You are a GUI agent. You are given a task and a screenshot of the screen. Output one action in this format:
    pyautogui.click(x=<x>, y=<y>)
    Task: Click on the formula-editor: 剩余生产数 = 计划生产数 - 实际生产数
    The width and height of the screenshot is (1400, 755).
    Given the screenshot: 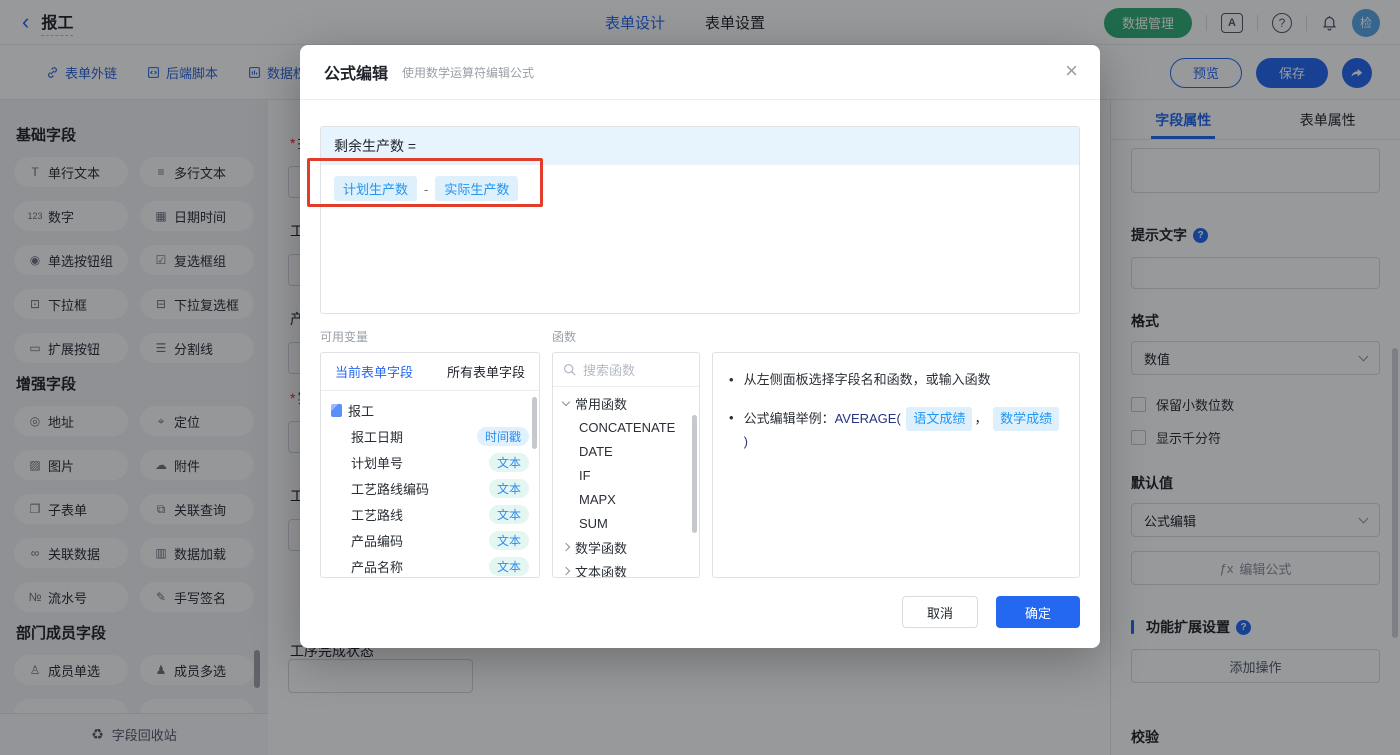 What is the action you would take?
    pyautogui.click(x=700, y=220)
    